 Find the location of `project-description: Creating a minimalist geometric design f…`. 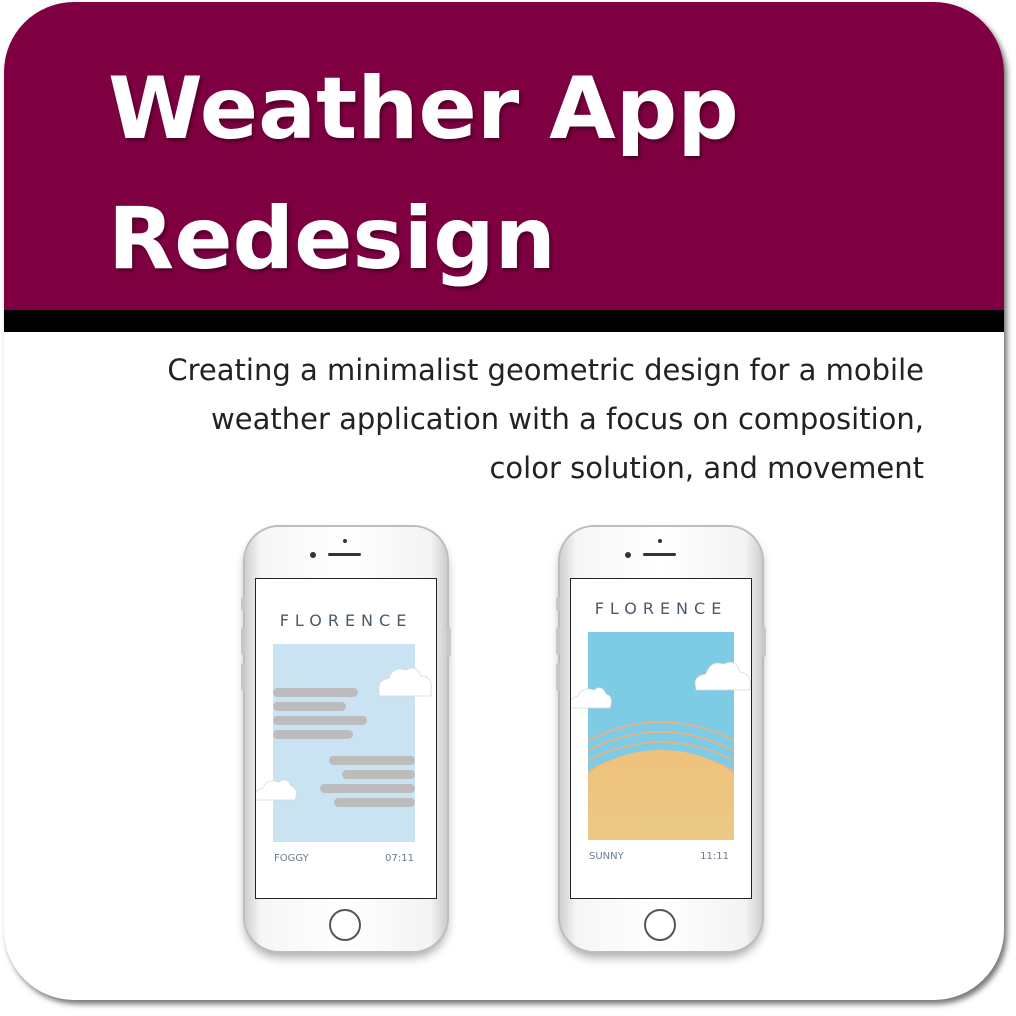

project-description: Creating a minimalist geometric design f… is located at coordinates (494, 419).